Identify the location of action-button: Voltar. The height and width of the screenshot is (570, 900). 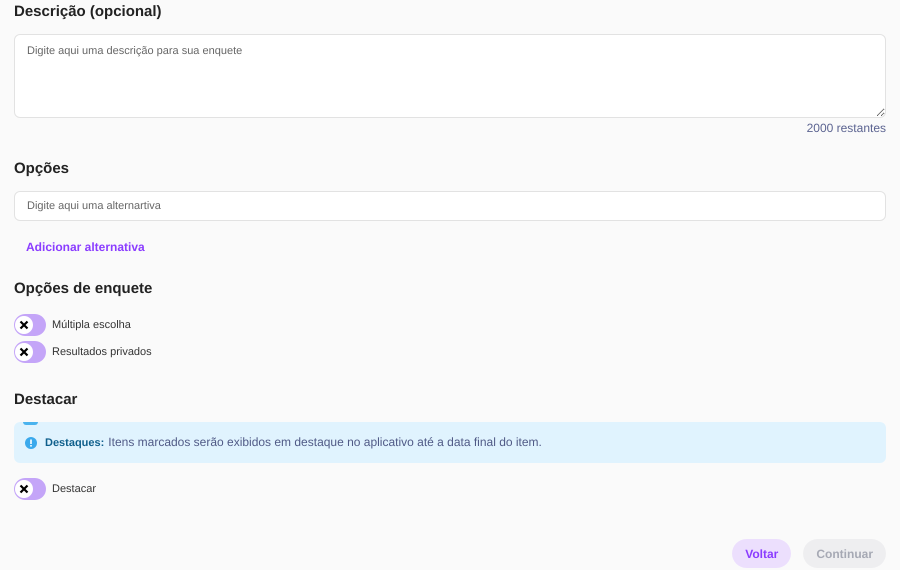
(762, 553).